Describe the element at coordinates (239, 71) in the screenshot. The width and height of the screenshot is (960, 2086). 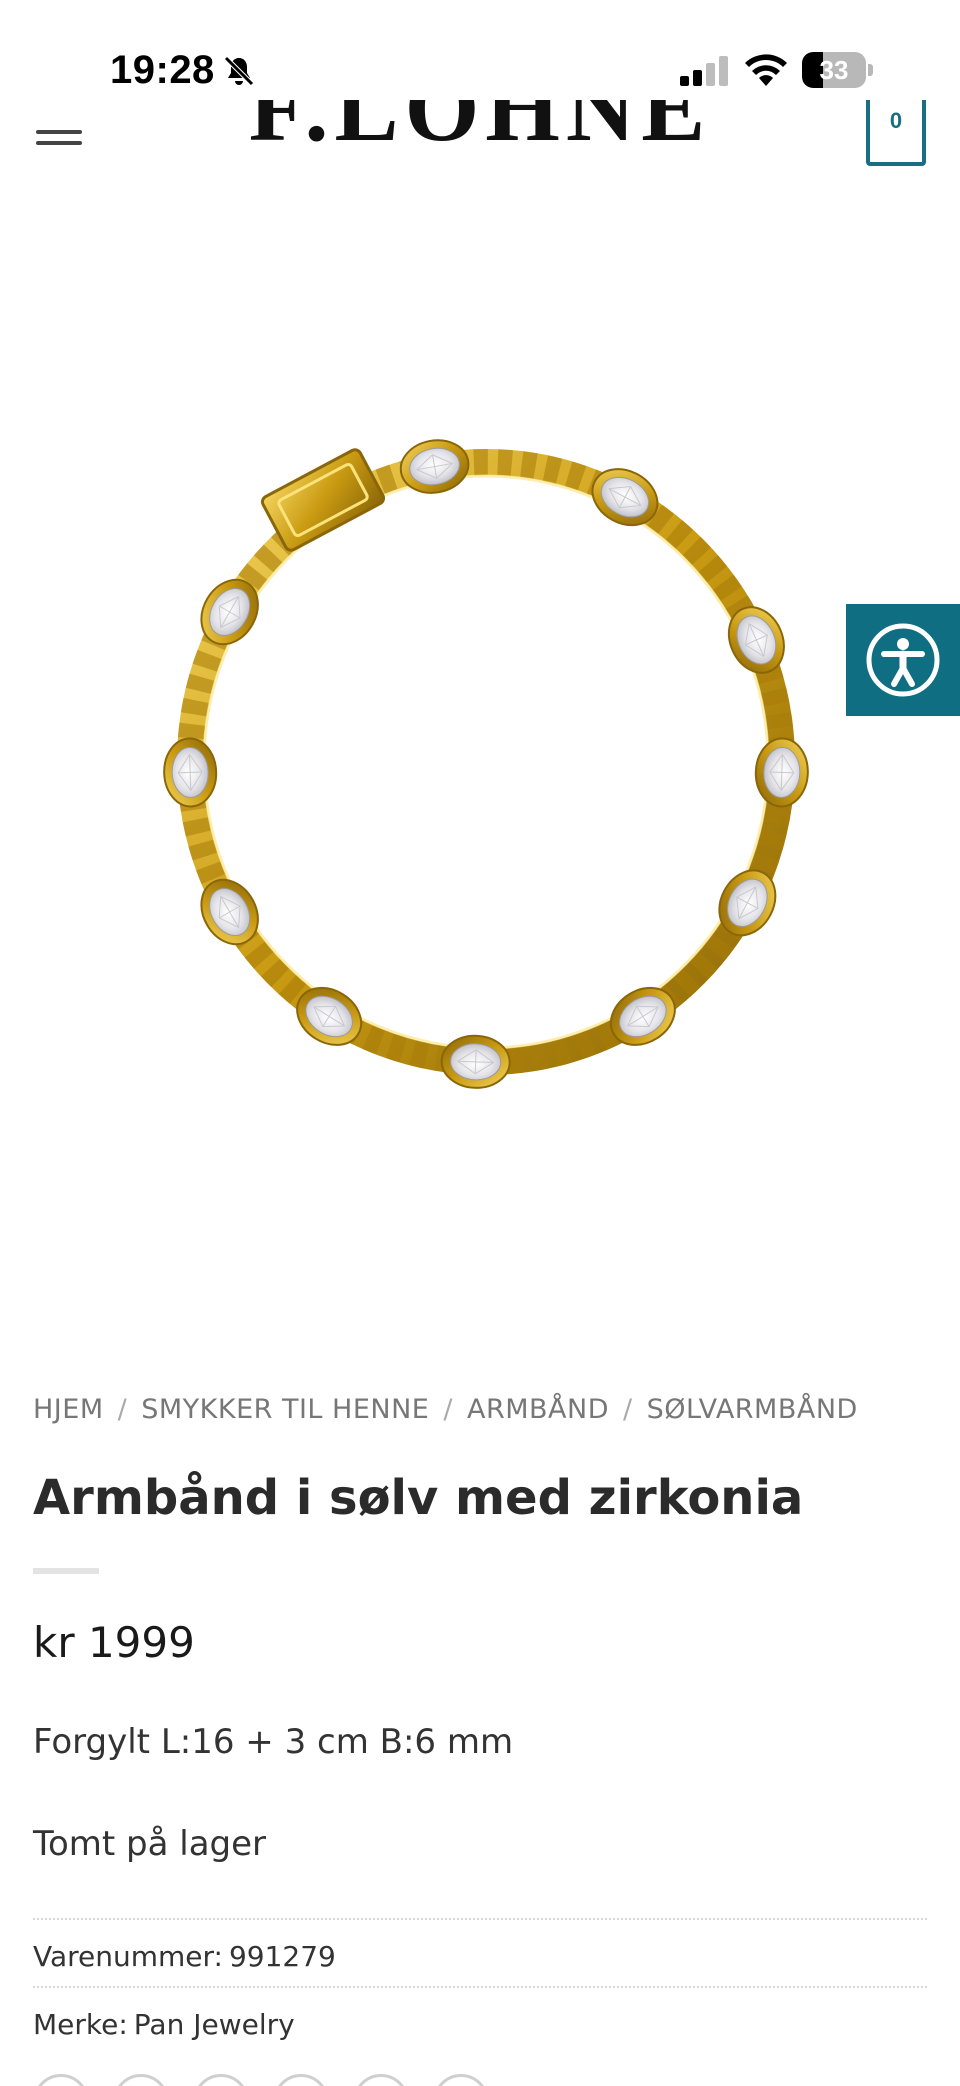
I see `bell-slash-icon` at that location.